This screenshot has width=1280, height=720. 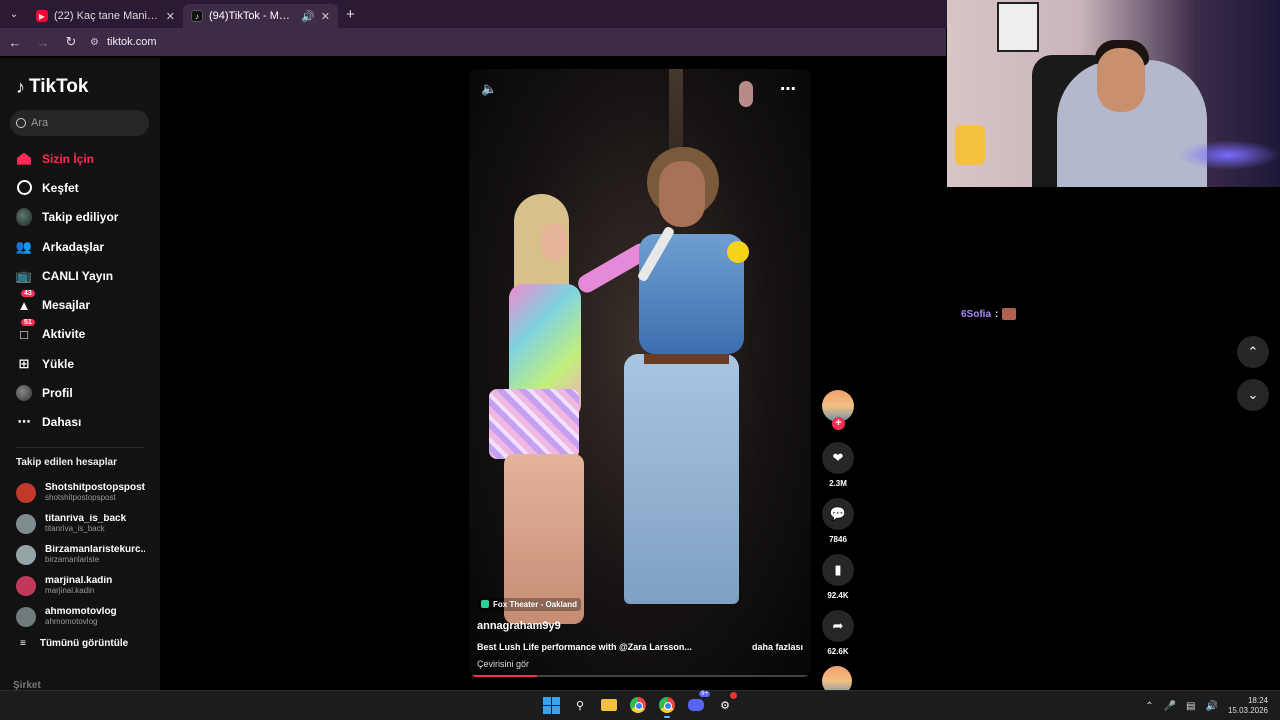 I want to click on search-button: ⚲, so click(x=580, y=705).